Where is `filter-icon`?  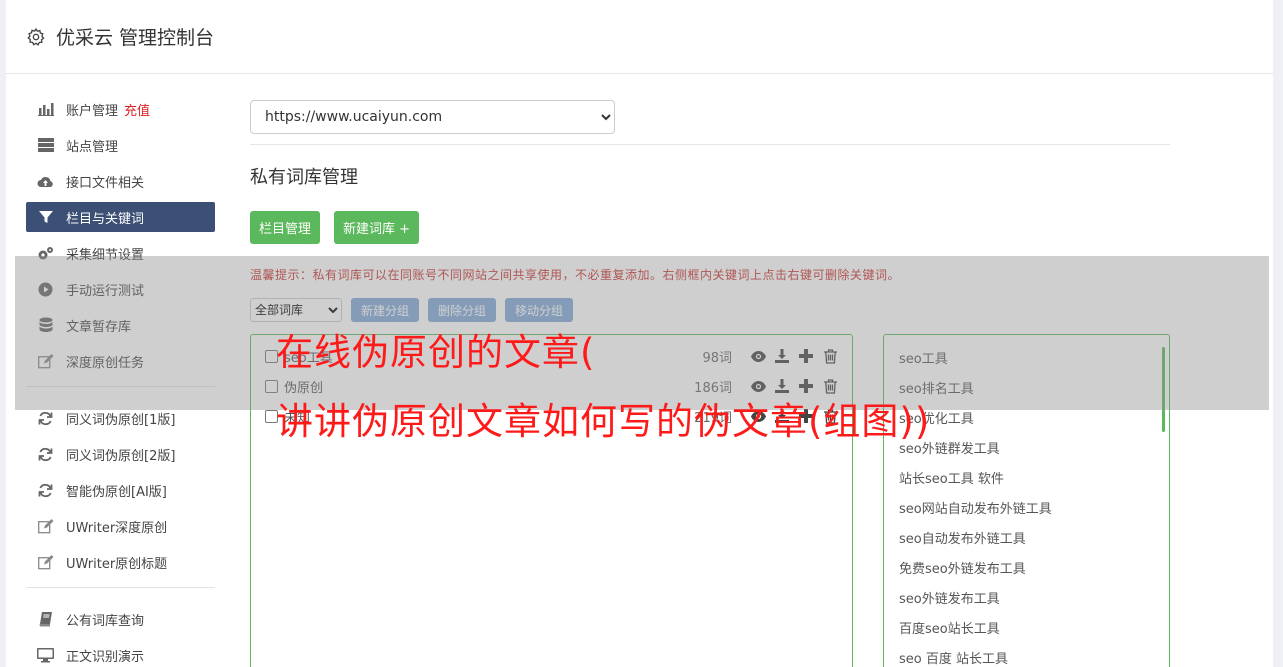
filter-icon is located at coordinates (45, 217).